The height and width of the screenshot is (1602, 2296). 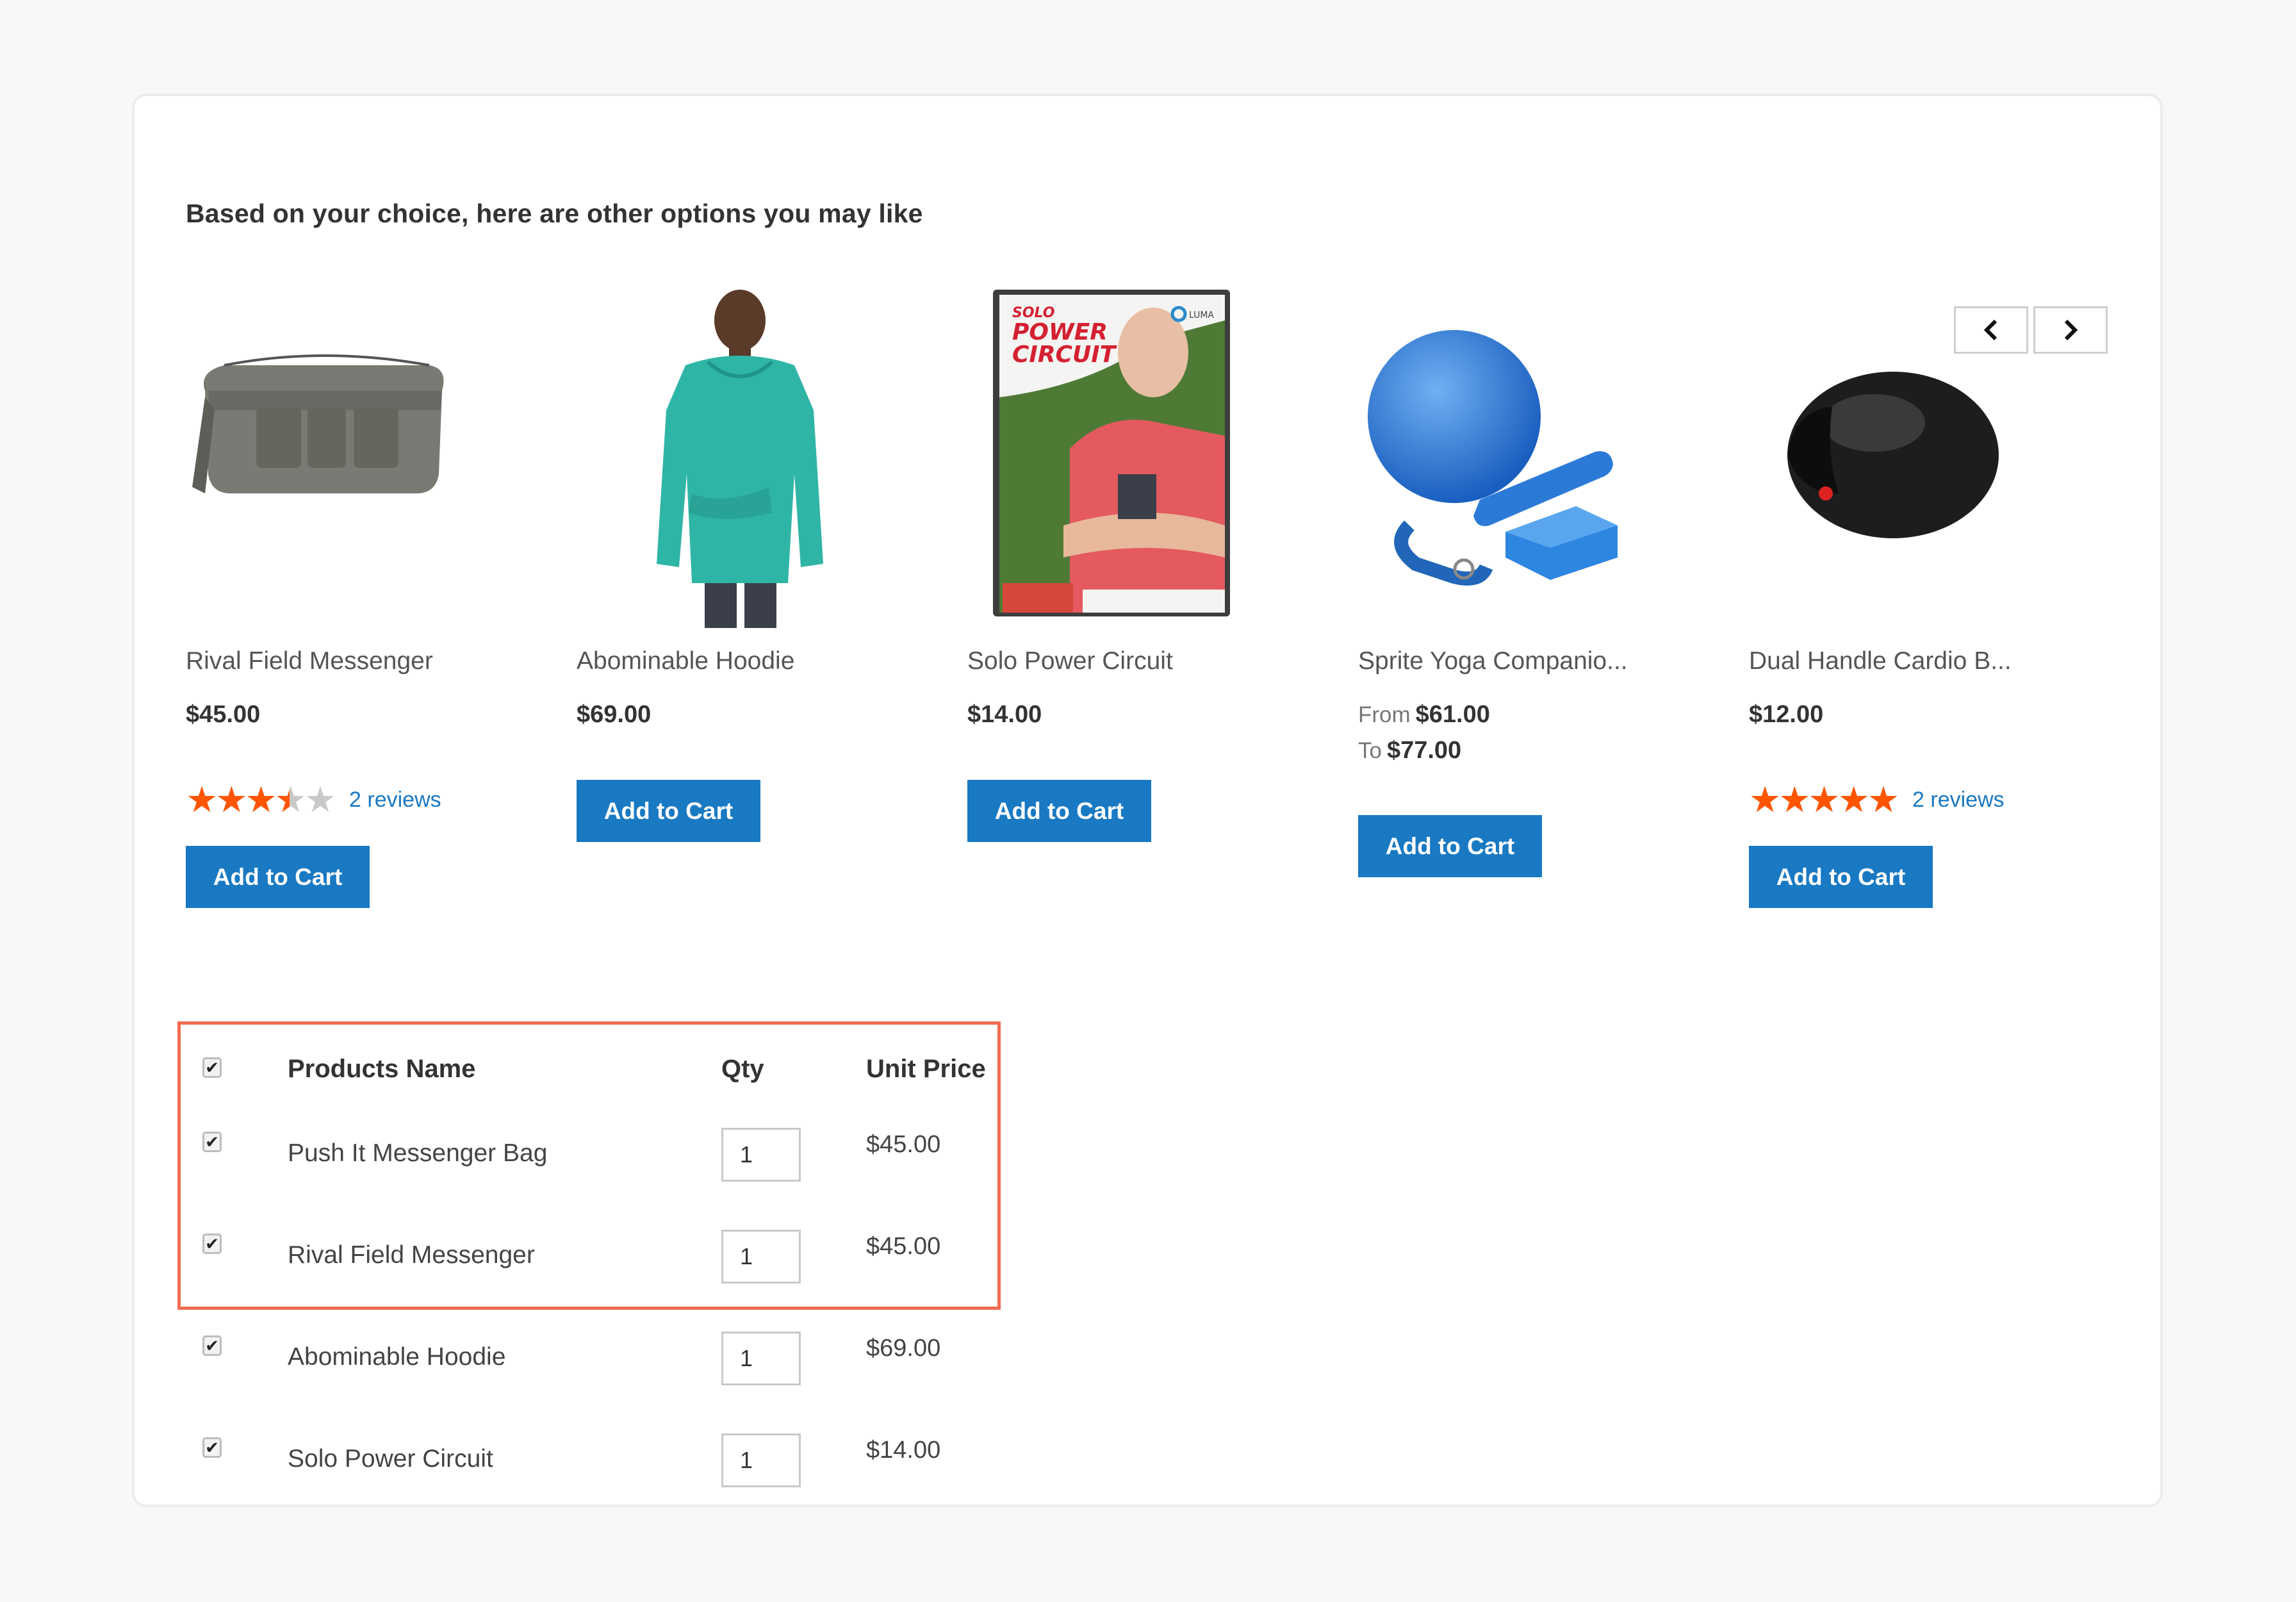 I want to click on row-product-name: Rival Field Messenger, so click(x=411, y=1255).